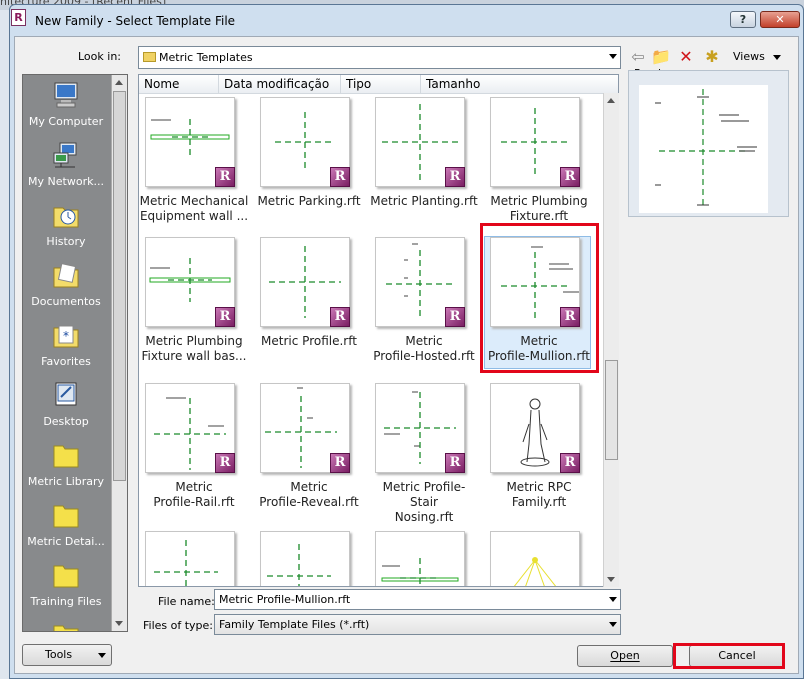 Image resolution: width=804 pixels, height=679 pixels. What do you see at coordinates (424, 517) in the screenshot?
I see `file-name-line2: Nosing.rft` at bounding box center [424, 517].